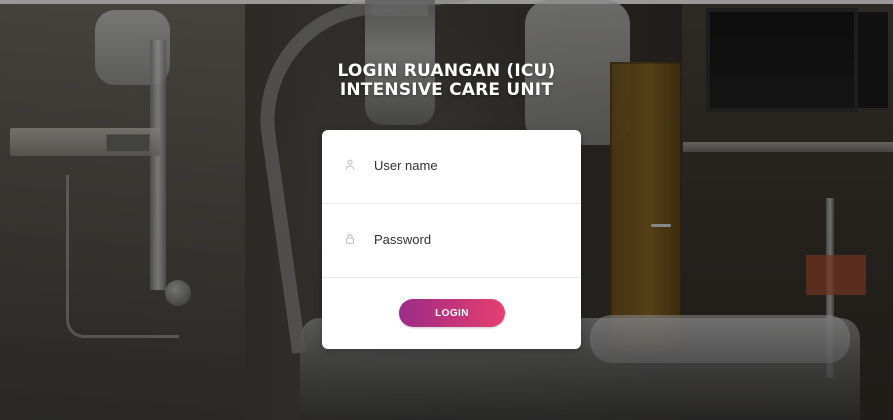 This screenshot has height=420, width=893. I want to click on lock-icon, so click(350, 239).